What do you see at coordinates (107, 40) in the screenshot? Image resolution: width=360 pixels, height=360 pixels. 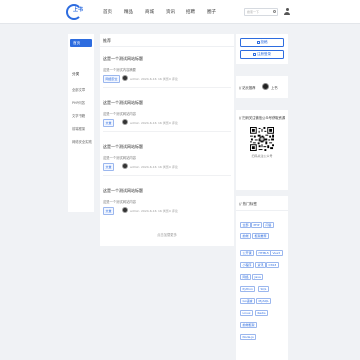 I see `feed-title: 推荐` at bounding box center [107, 40].